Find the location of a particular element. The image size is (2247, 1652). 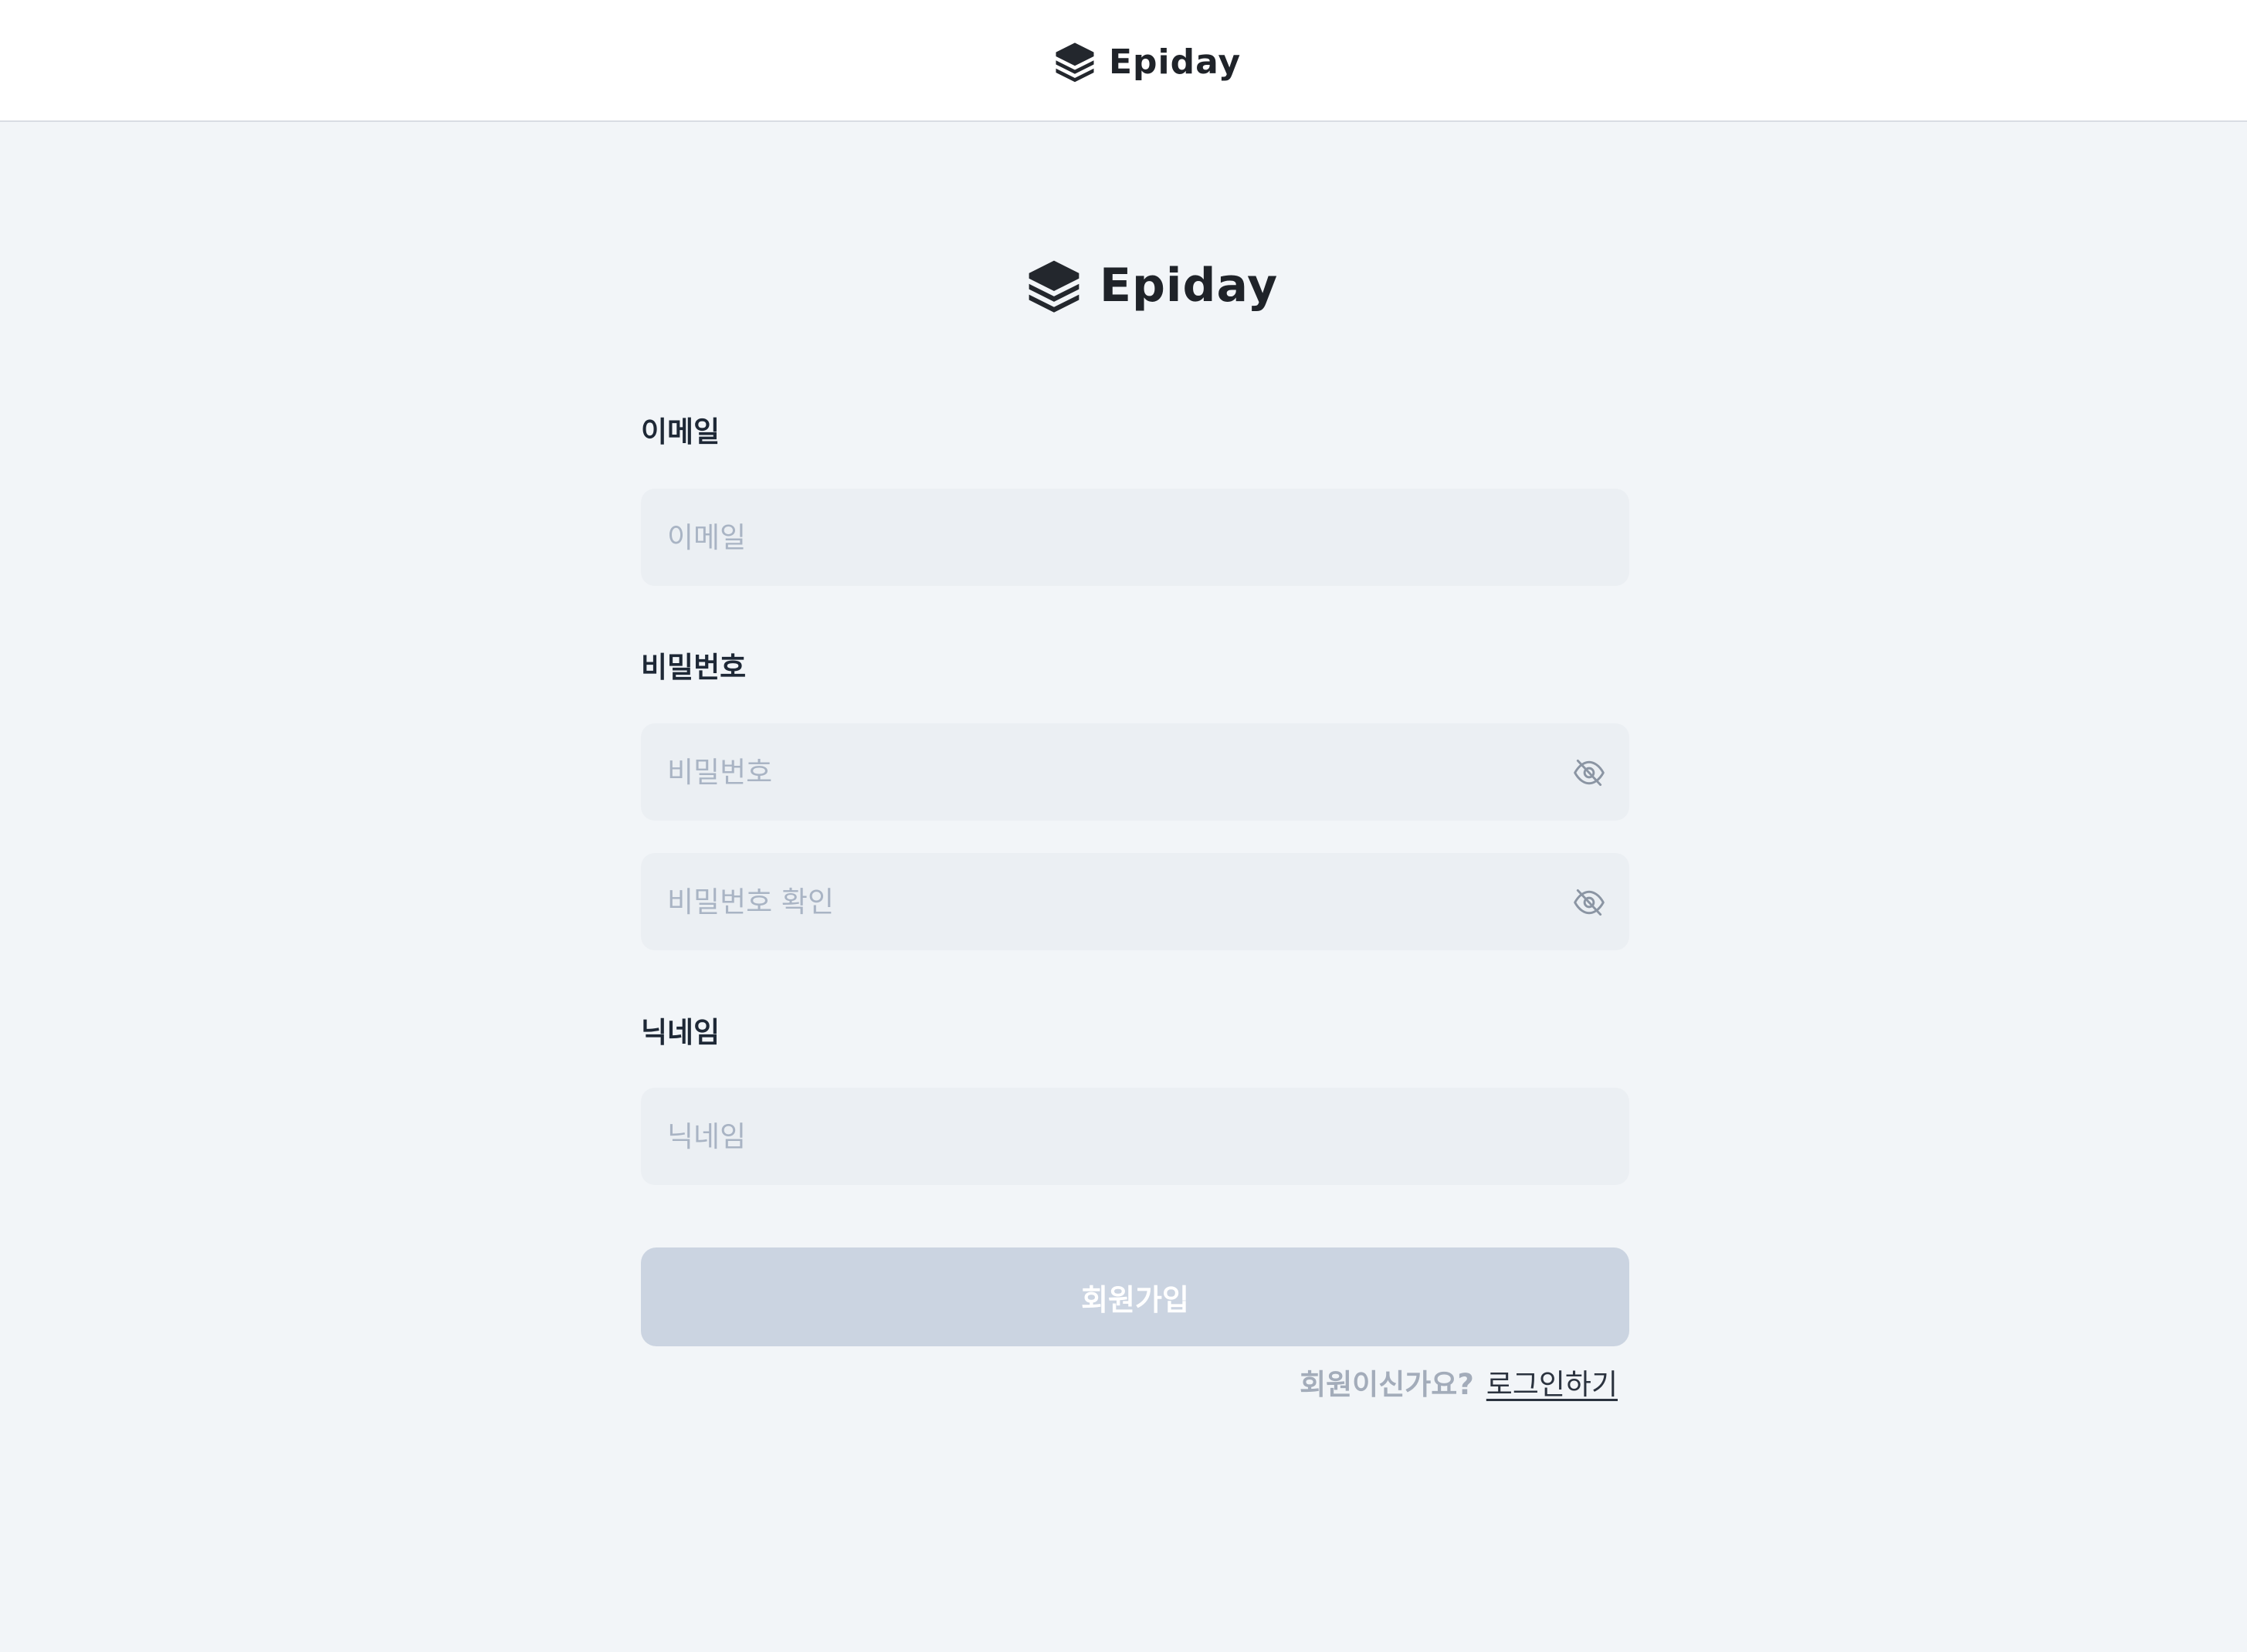

email-input is located at coordinates (1111, 537).